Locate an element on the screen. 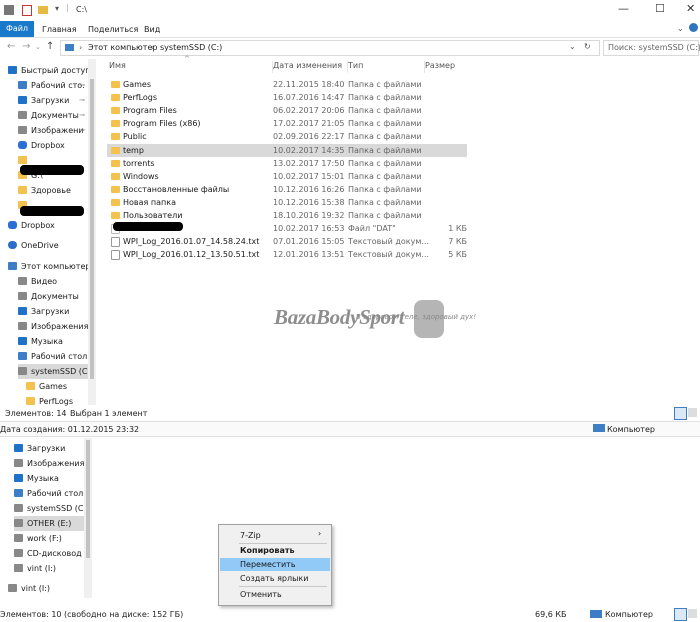 The height and width of the screenshot is (622, 700). breadcrumb-drive: systemSSD (C:) is located at coordinates (191, 47).